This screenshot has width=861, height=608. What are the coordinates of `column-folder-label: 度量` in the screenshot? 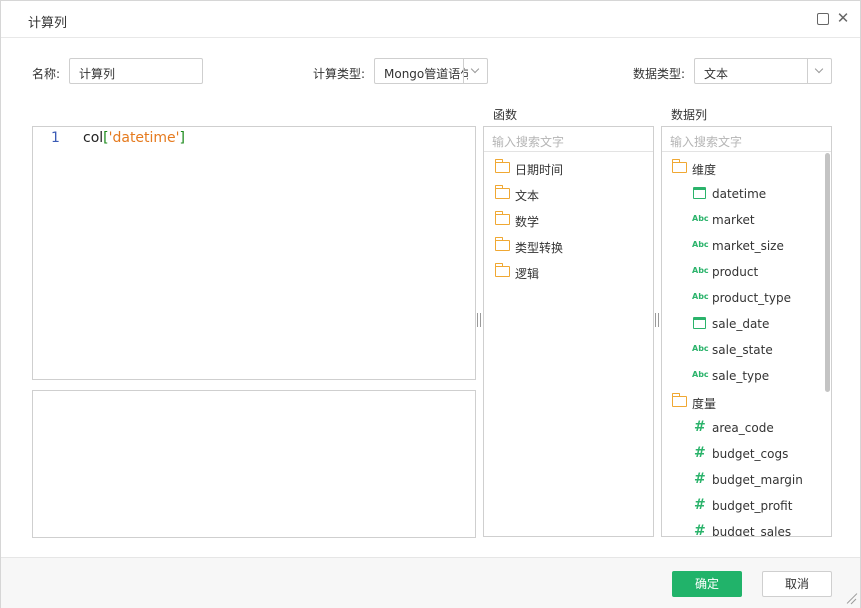 It's located at (704, 404).